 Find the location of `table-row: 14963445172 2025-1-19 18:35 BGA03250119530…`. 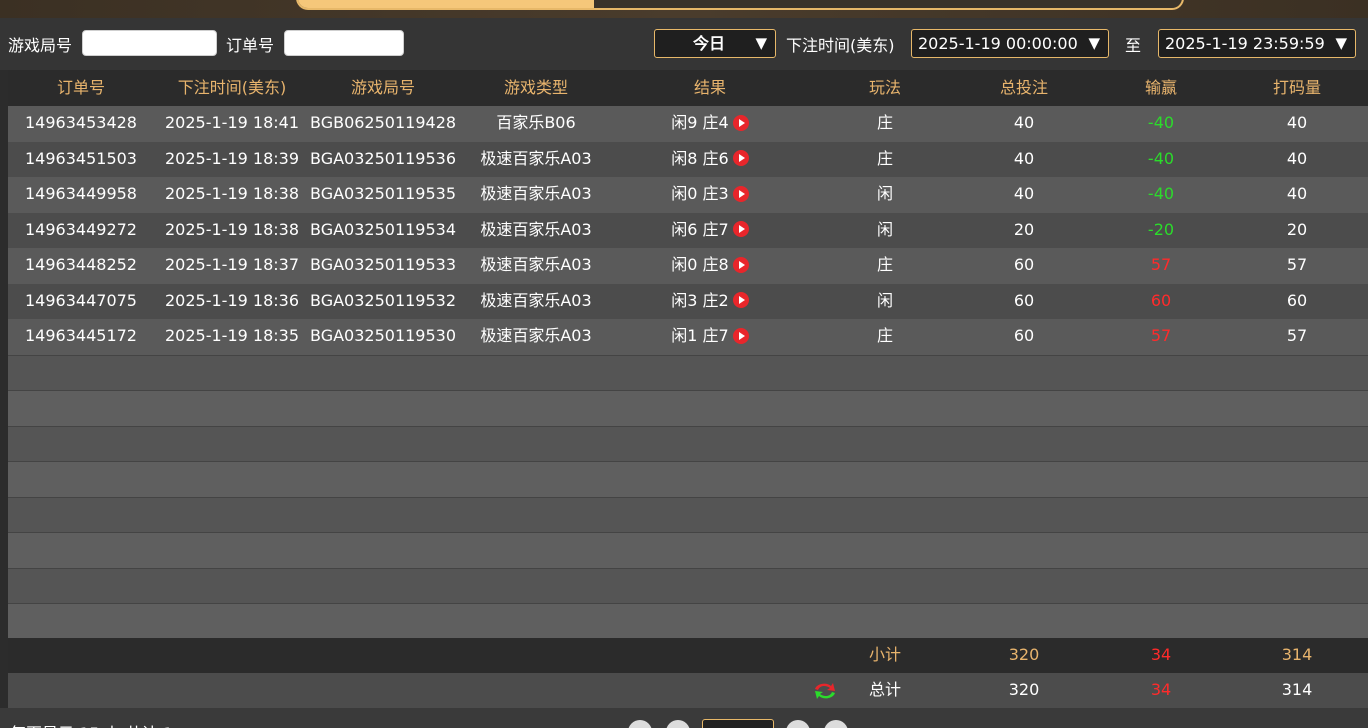

table-row: 14963445172 2025-1-19 18:35 BGA03250119530… is located at coordinates (688, 337).